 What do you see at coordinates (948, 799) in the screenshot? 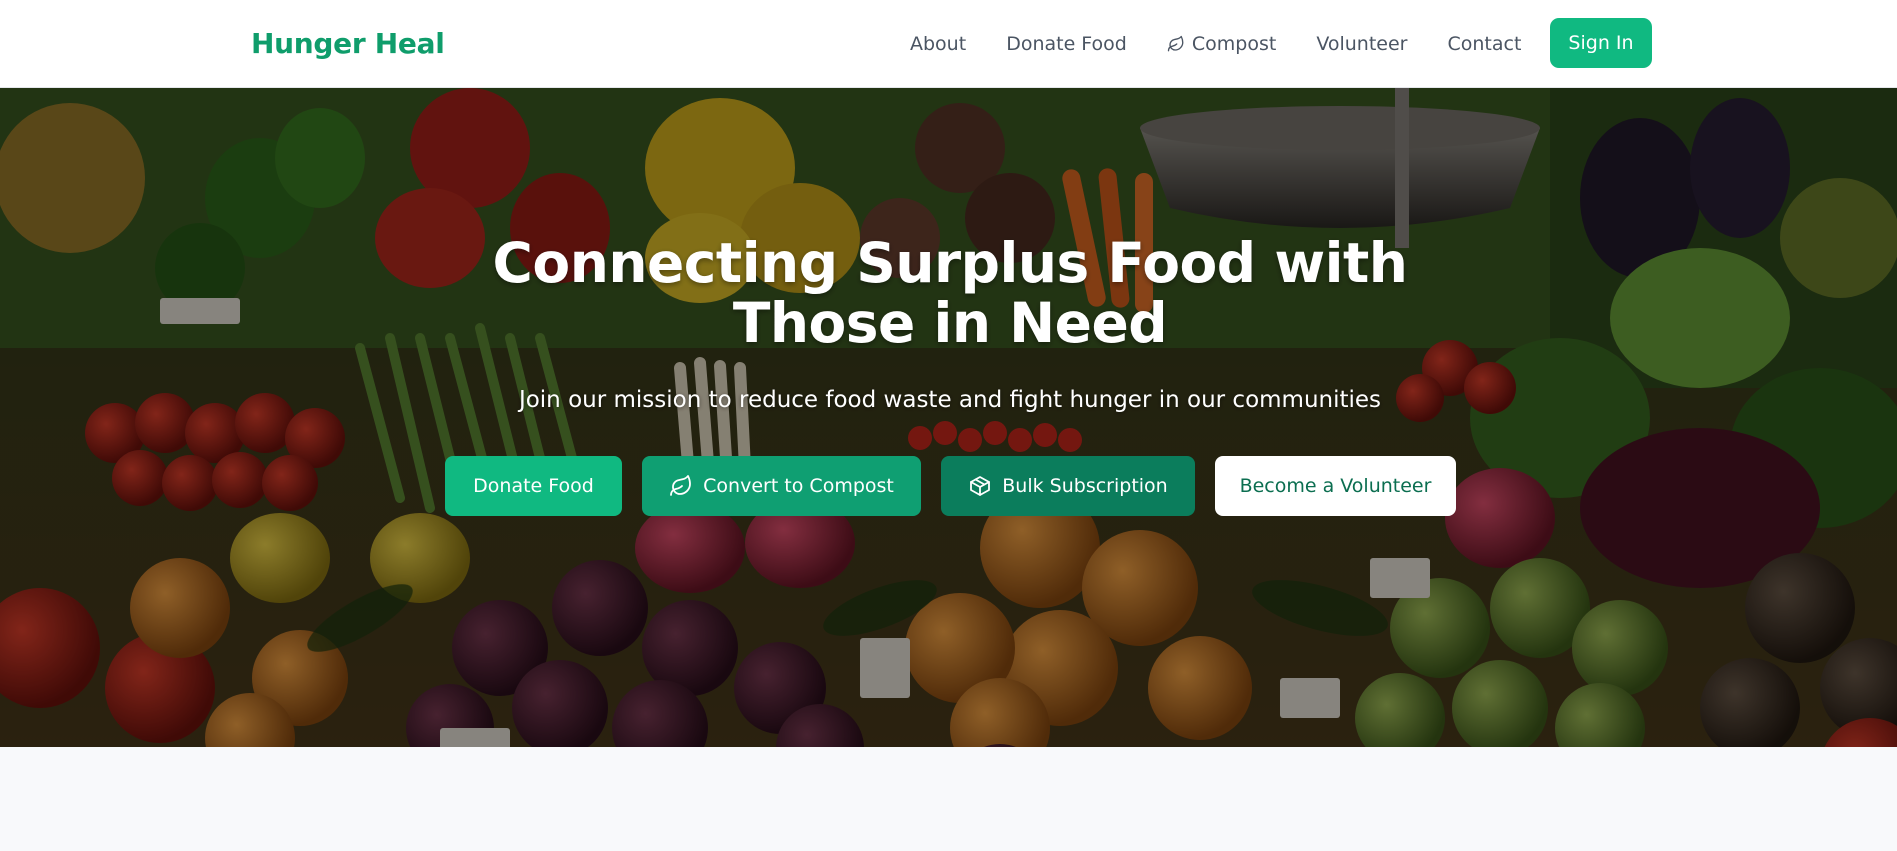
I see `content-area` at bounding box center [948, 799].